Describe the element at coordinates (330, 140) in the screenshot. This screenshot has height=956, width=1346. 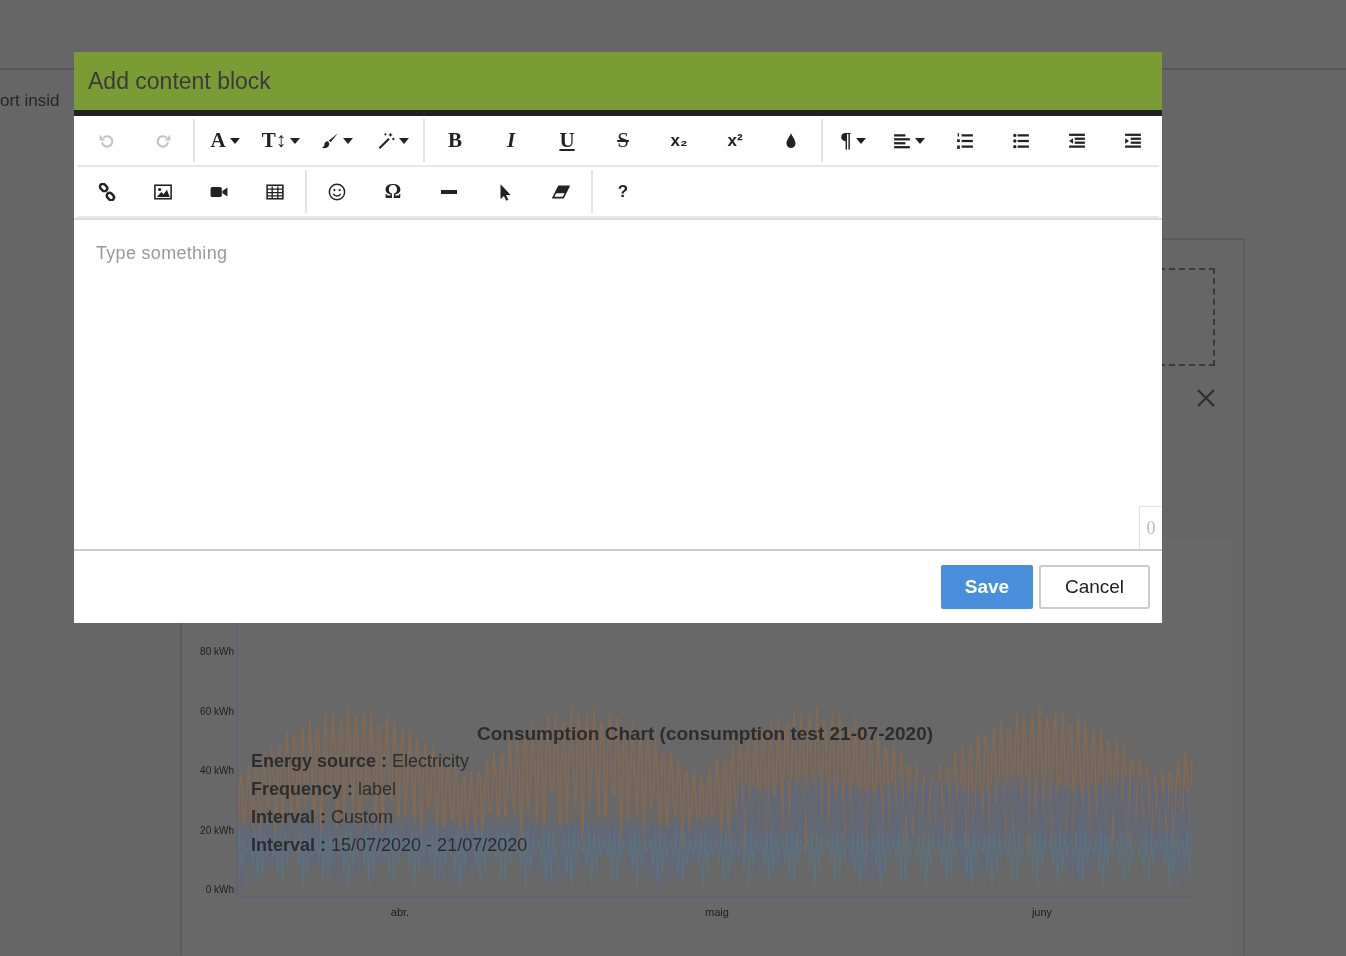
I see `brush-icon` at that location.